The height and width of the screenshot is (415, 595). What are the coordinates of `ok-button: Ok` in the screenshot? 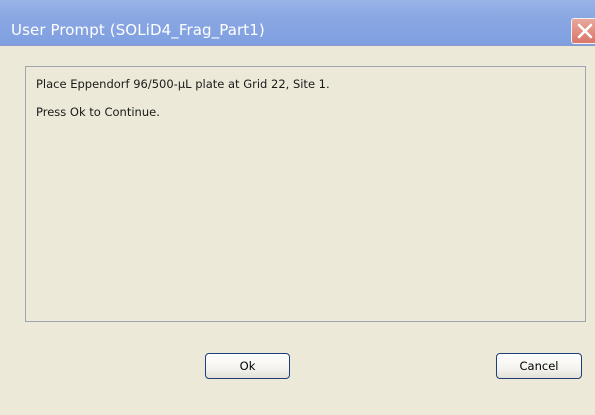 It's located at (247, 366).